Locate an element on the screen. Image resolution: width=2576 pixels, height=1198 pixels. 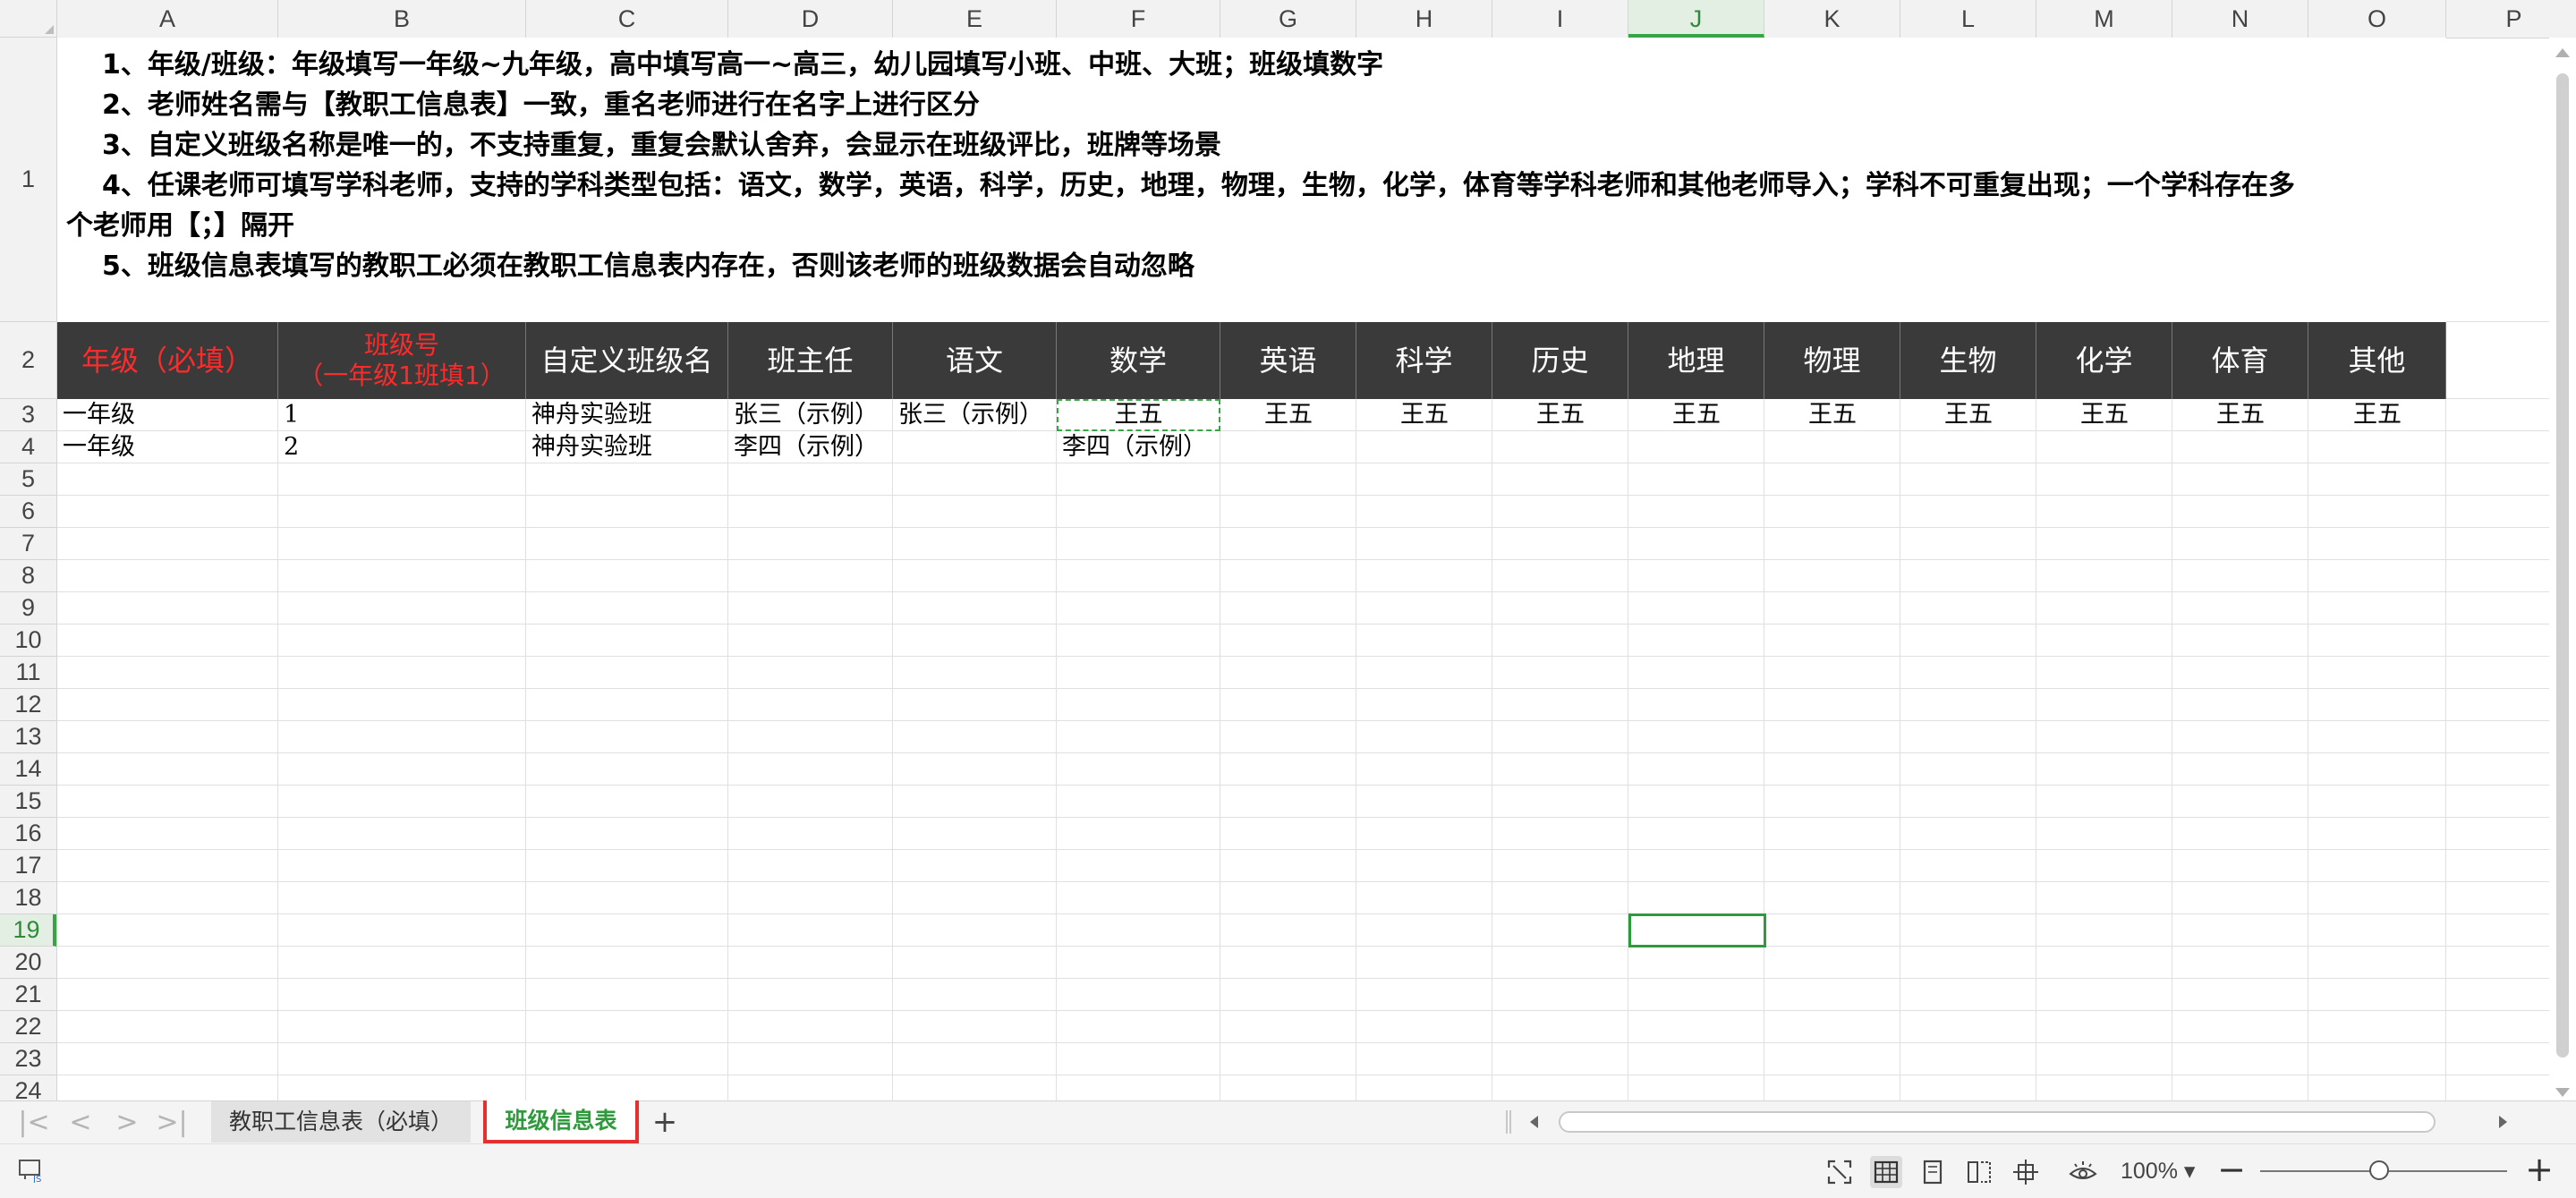
add-sheet-button: + is located at coordinates (664, 1122).